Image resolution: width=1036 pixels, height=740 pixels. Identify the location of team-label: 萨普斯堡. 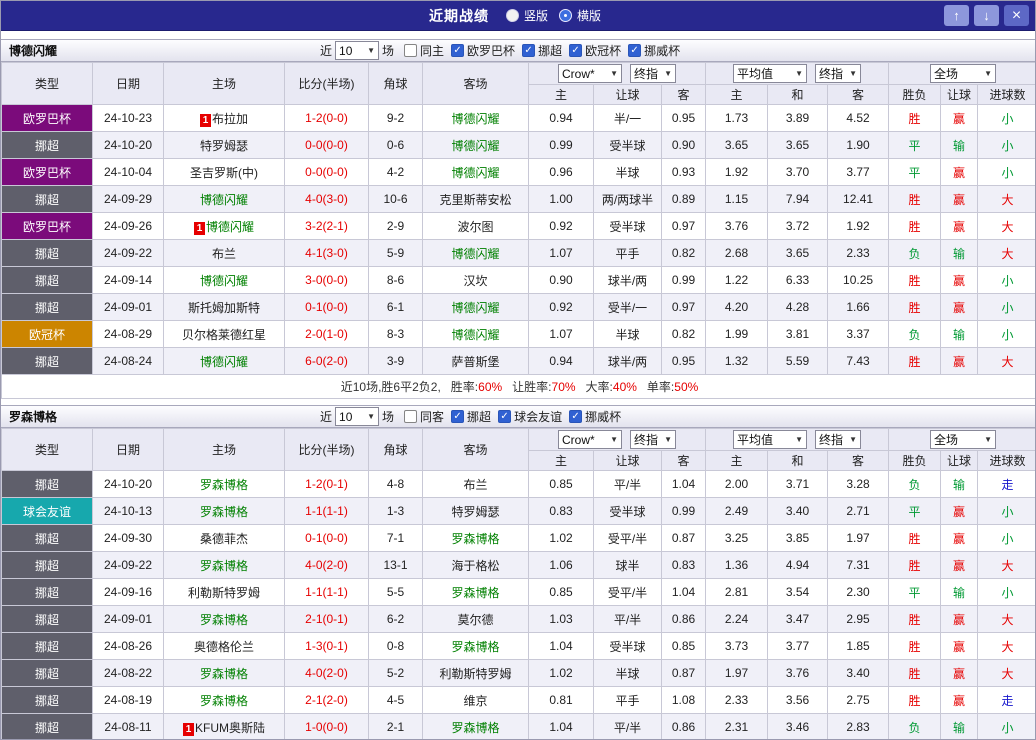
(475, 361).